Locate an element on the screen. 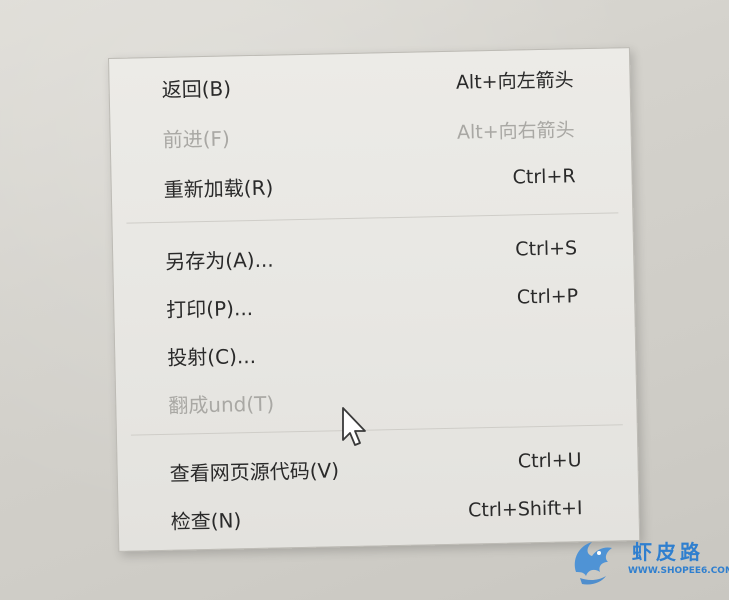  watermark-name: 虾皮路 is located at coordinates (668, 552).